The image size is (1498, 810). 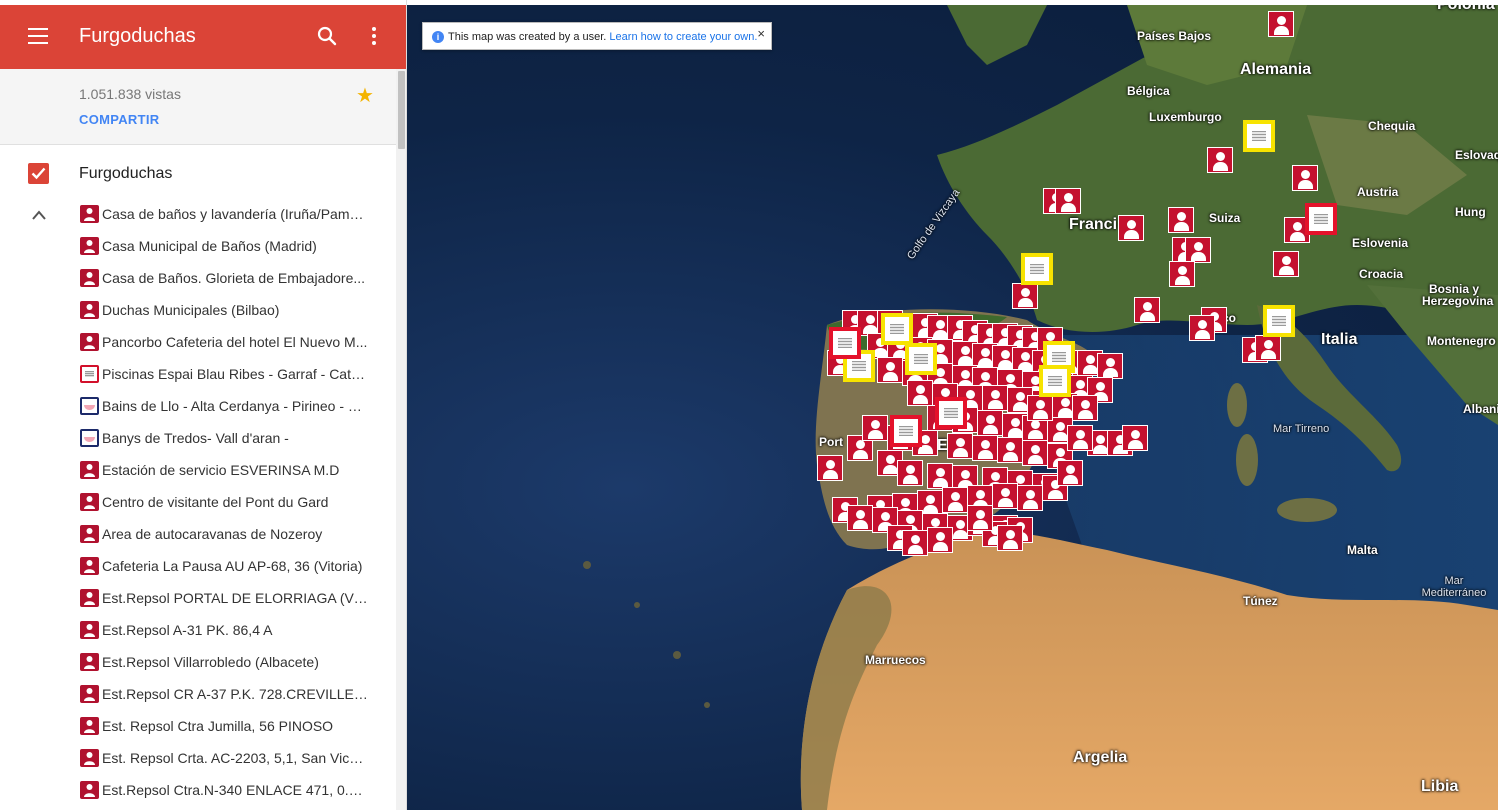 What do you see at coordinates (1440, 786) in the screenshot?
I see `map-label: Libia` at bounding box center [1440, 786].